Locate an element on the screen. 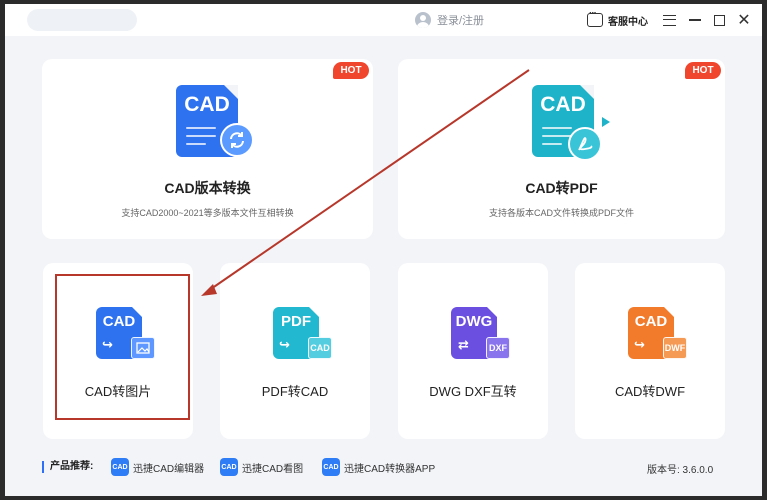  highlight-box is located at coordinates (122, 347).